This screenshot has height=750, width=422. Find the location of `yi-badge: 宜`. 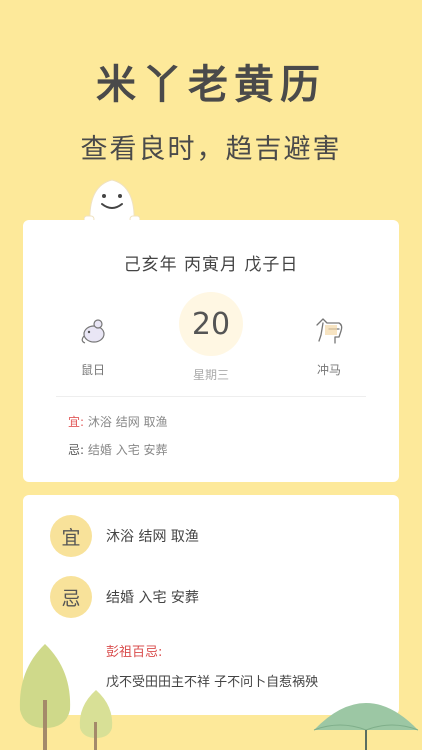

yi-badge: 宜 is located at coordinates (71, 536).